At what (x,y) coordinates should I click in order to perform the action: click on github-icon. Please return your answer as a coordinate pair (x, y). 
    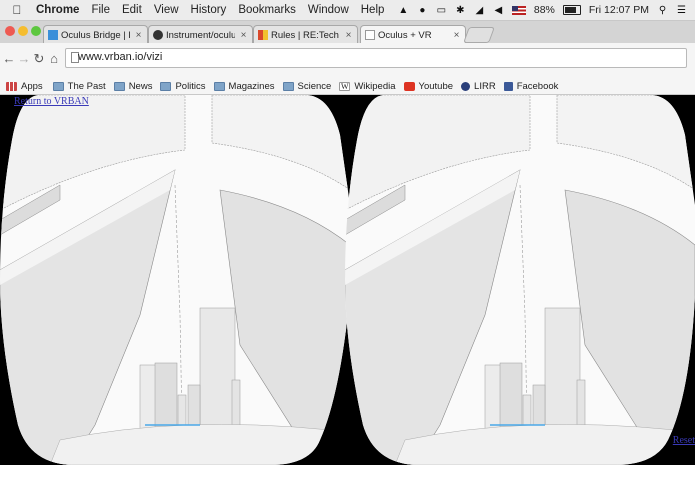
    Looking at the image, I should click on (158, 35).